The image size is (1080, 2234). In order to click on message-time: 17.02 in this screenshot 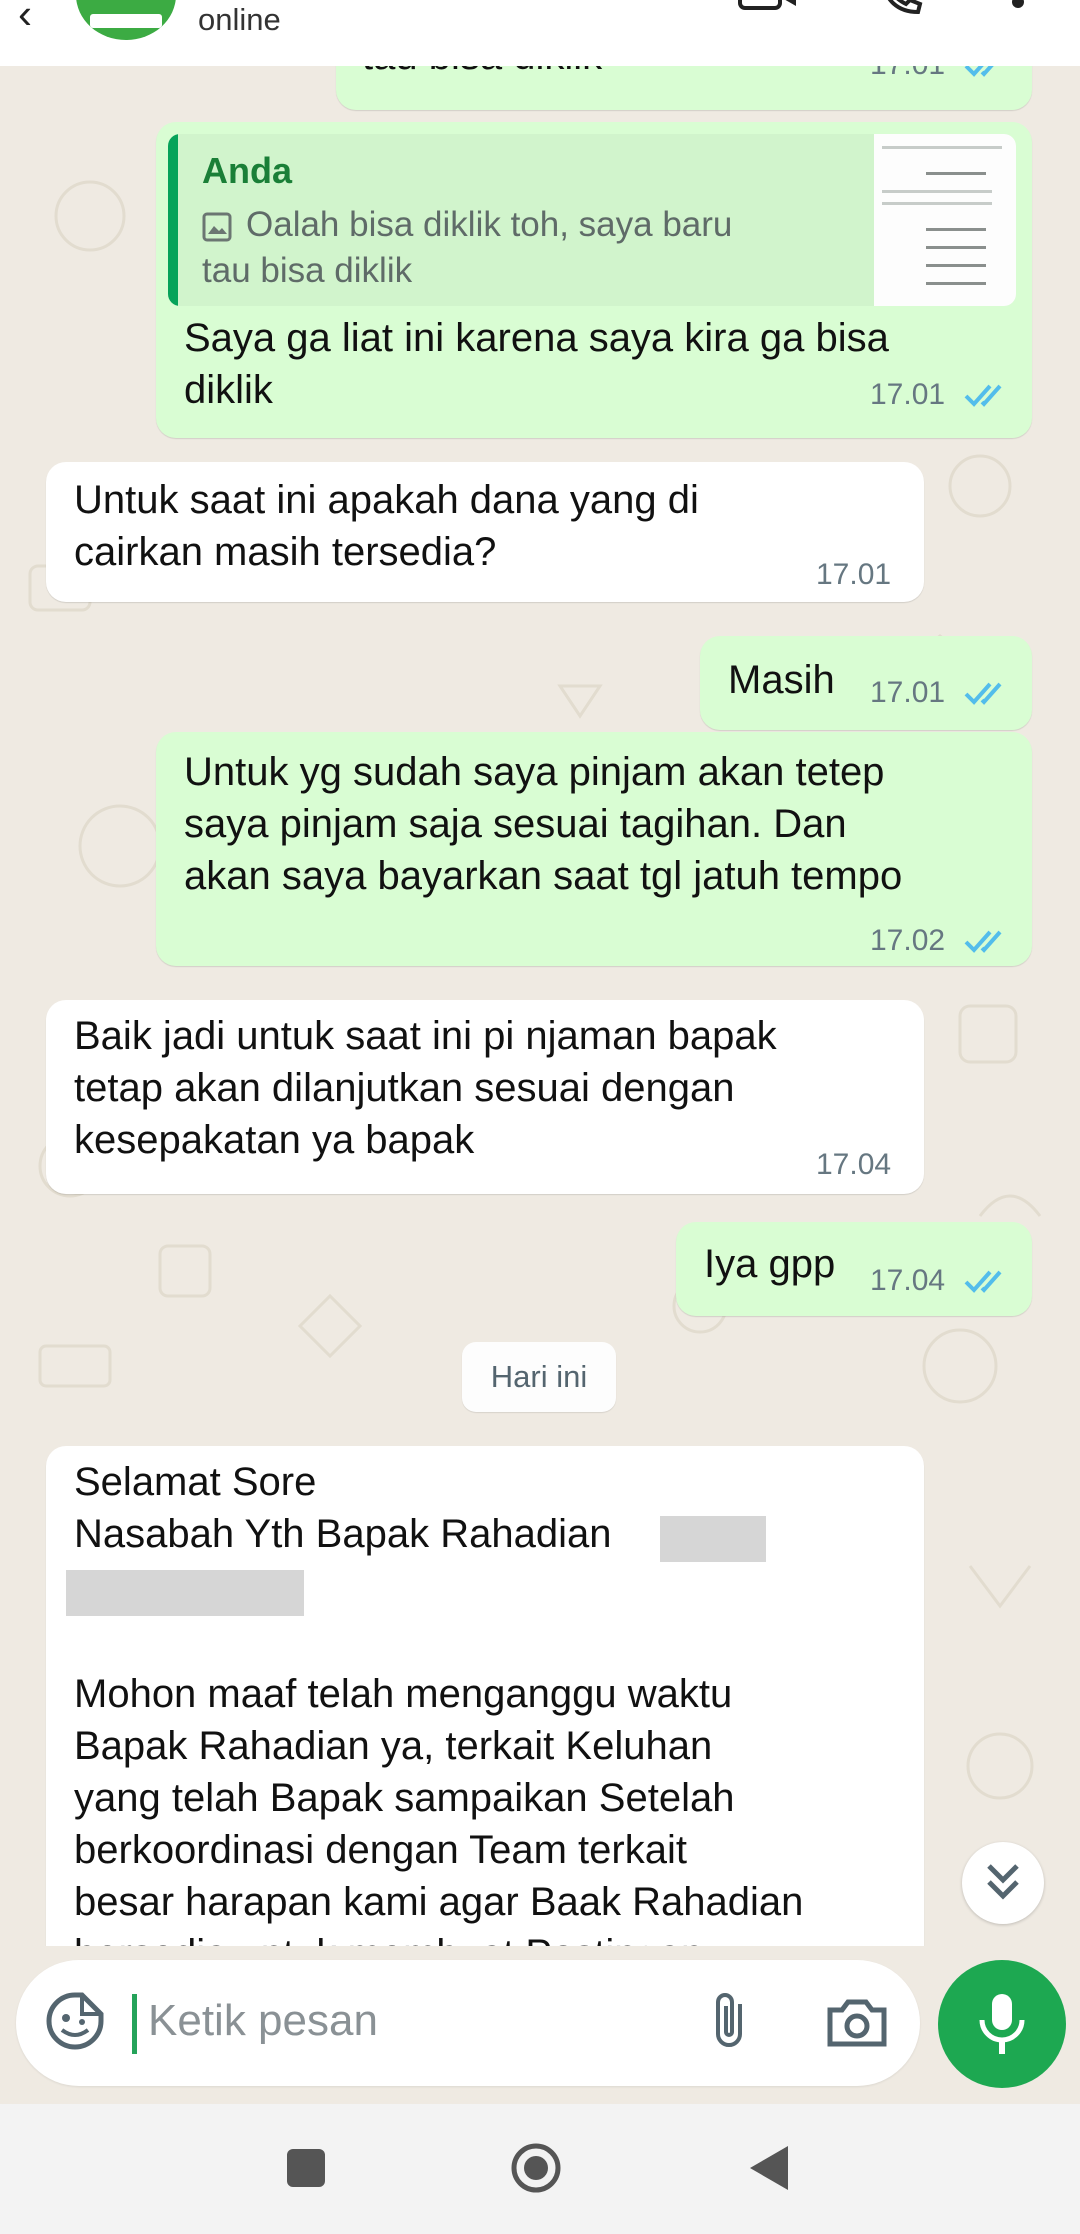, I will do `click(908, 940)`.